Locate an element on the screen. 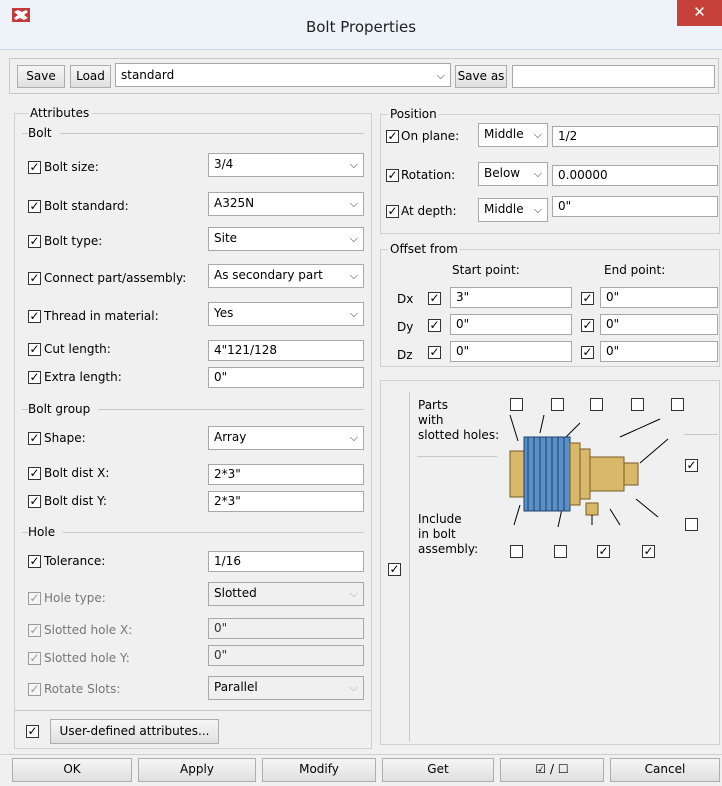  thread-value: Yes is located at coordinates (224, 313).